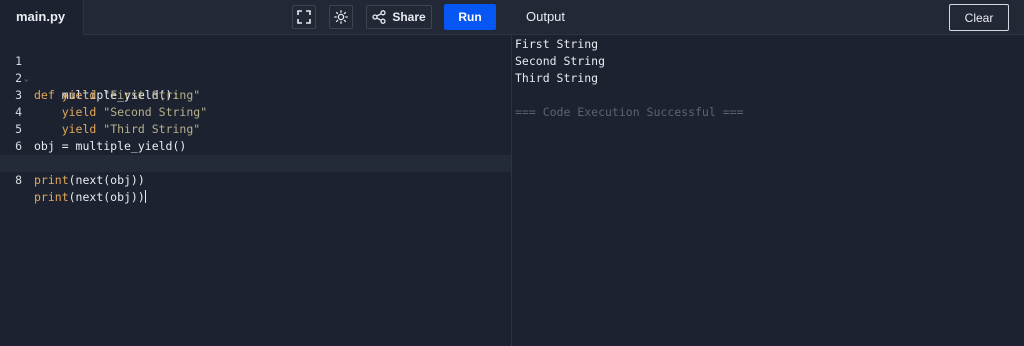 The width and height of the screenshot is (1024, 346). I want to click on top-bar: main.py Share Run Output Clear, so click(512, 17).